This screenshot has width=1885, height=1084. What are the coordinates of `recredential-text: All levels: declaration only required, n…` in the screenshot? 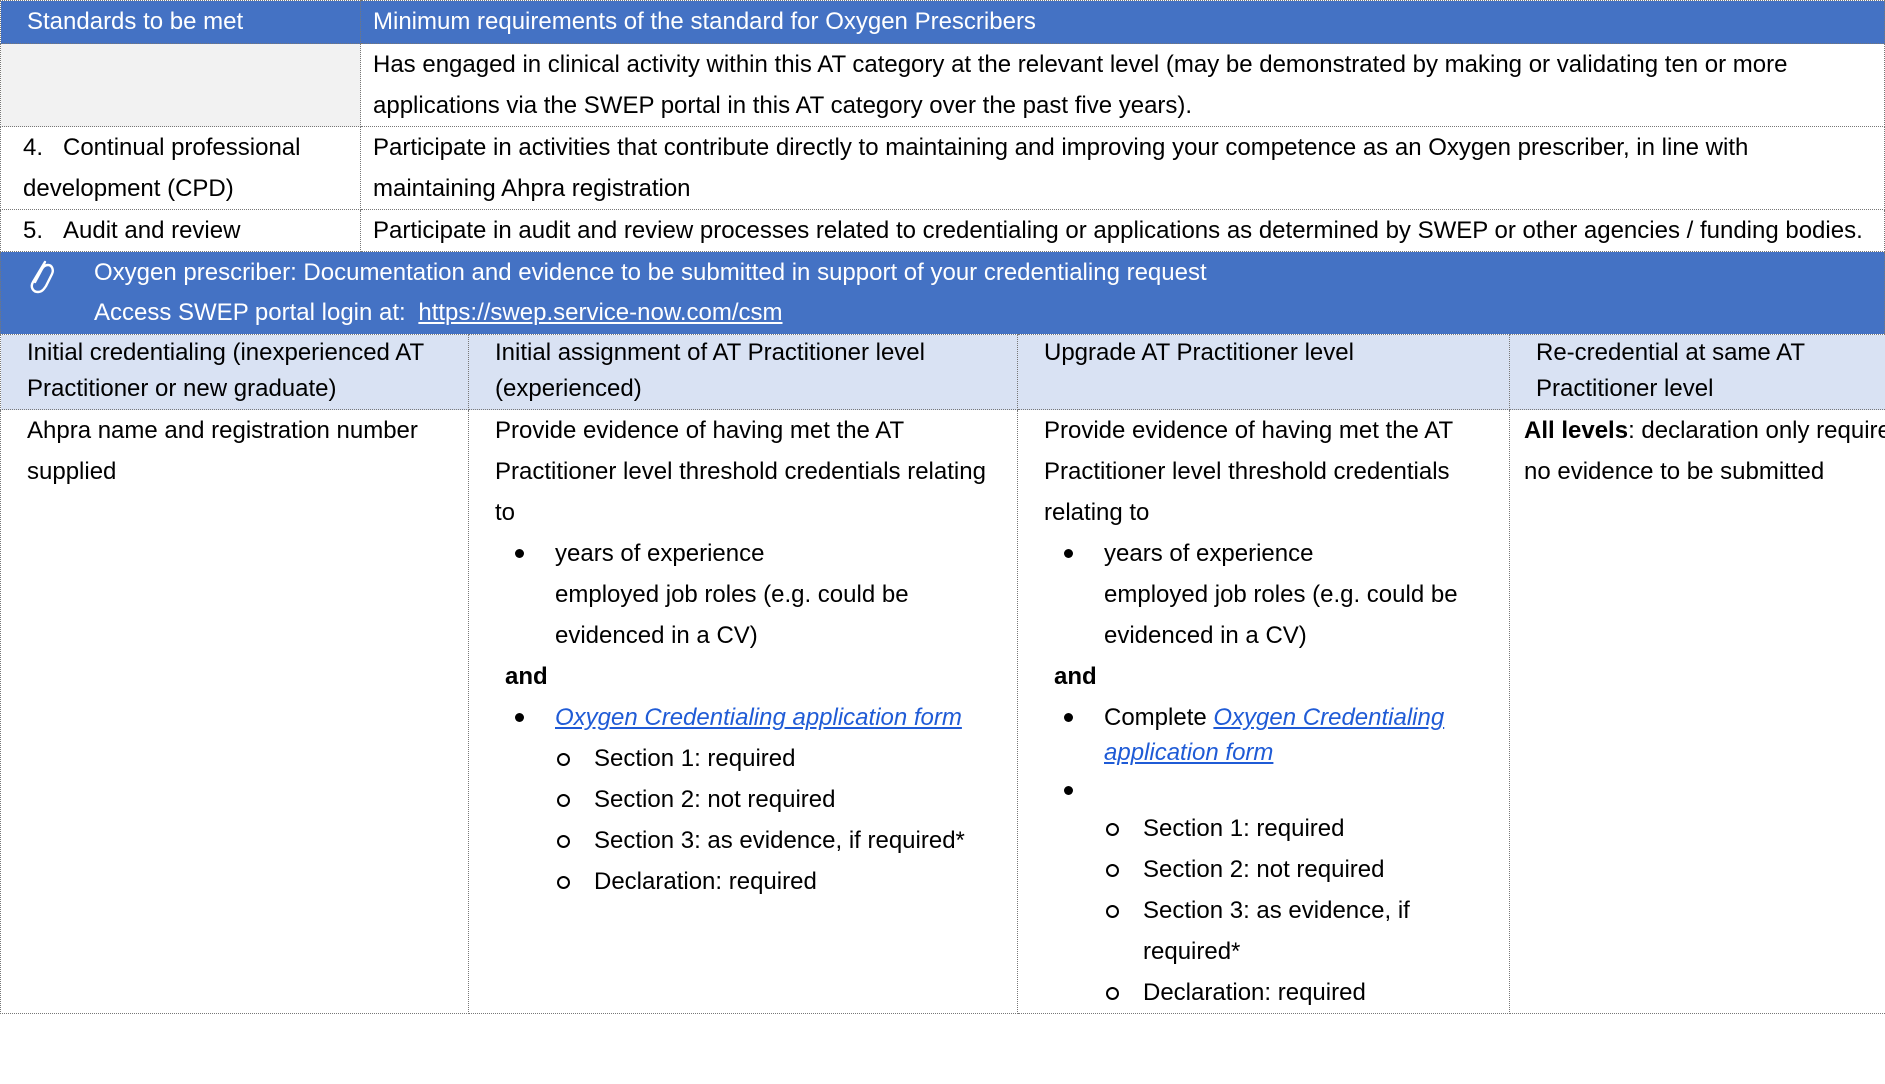 It's located at (1704, 451).